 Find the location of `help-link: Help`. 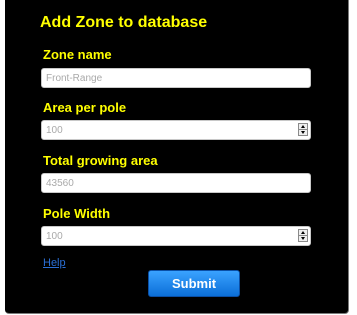

help-link: Help is located at coordinates (54, 263).